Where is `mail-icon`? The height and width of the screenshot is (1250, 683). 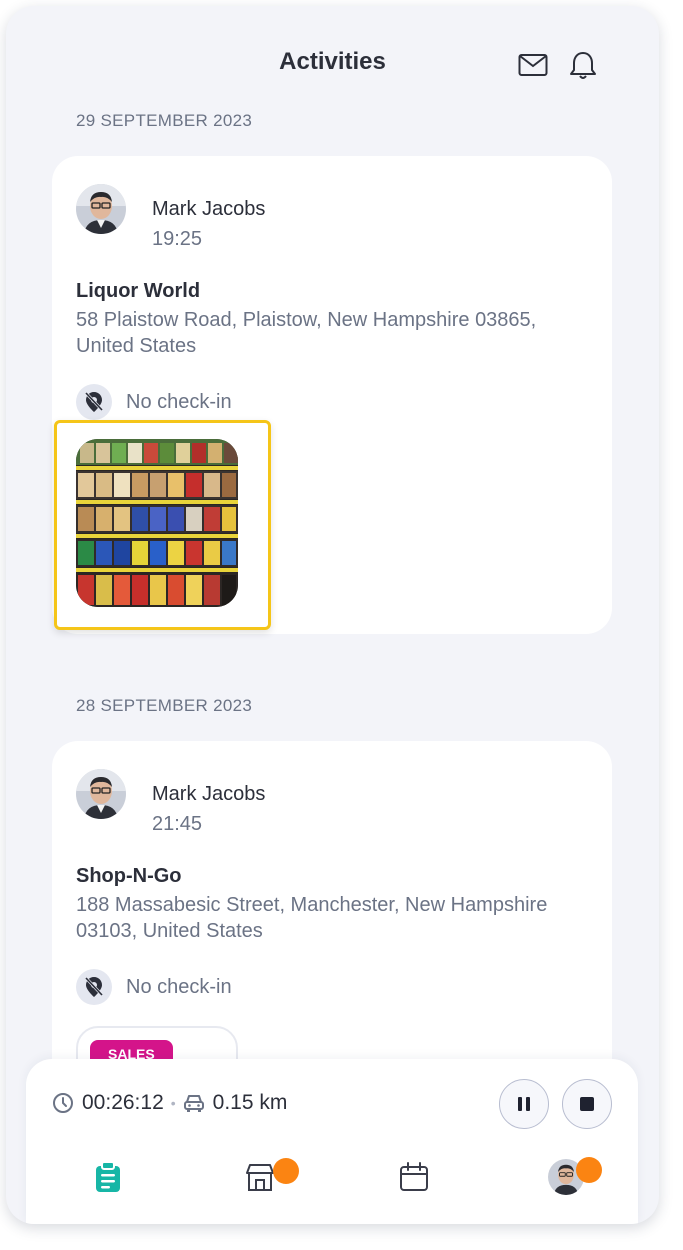
mail-icon is located at coordinates (533, 65).